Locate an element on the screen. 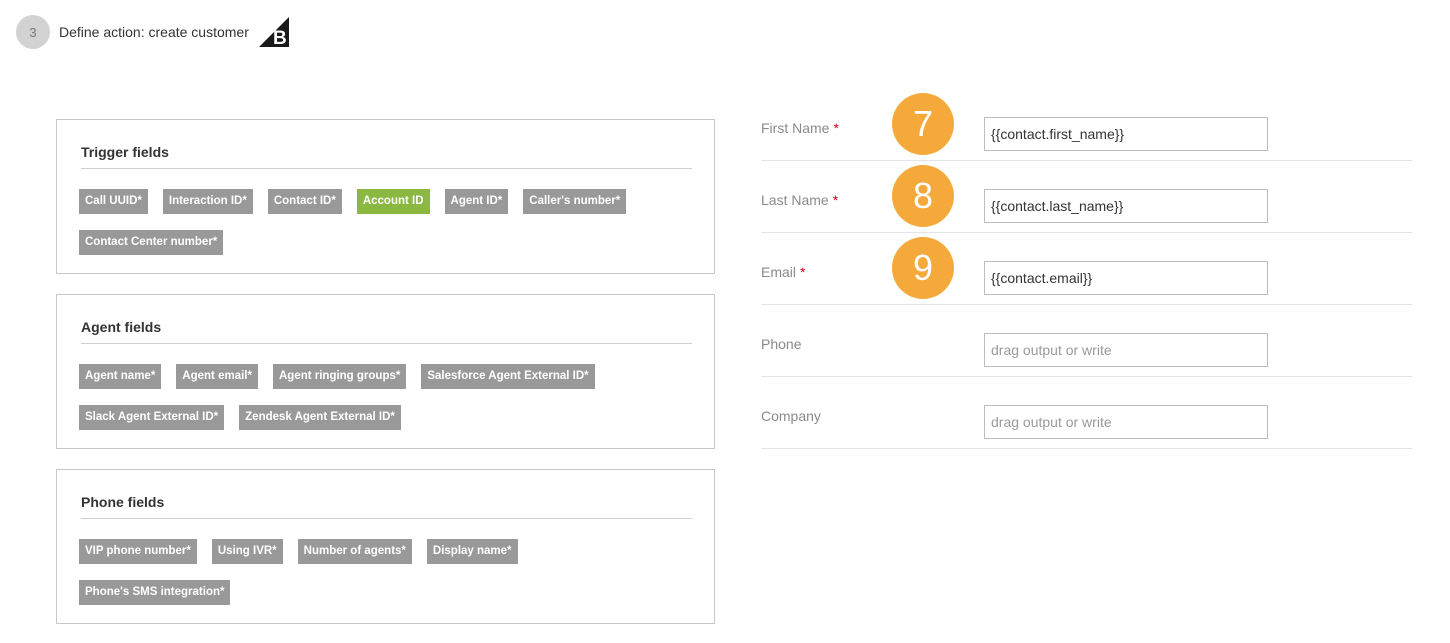 The image size is (1450, 643). step-title: Define action: create customer is located at coordinates (154, 32).